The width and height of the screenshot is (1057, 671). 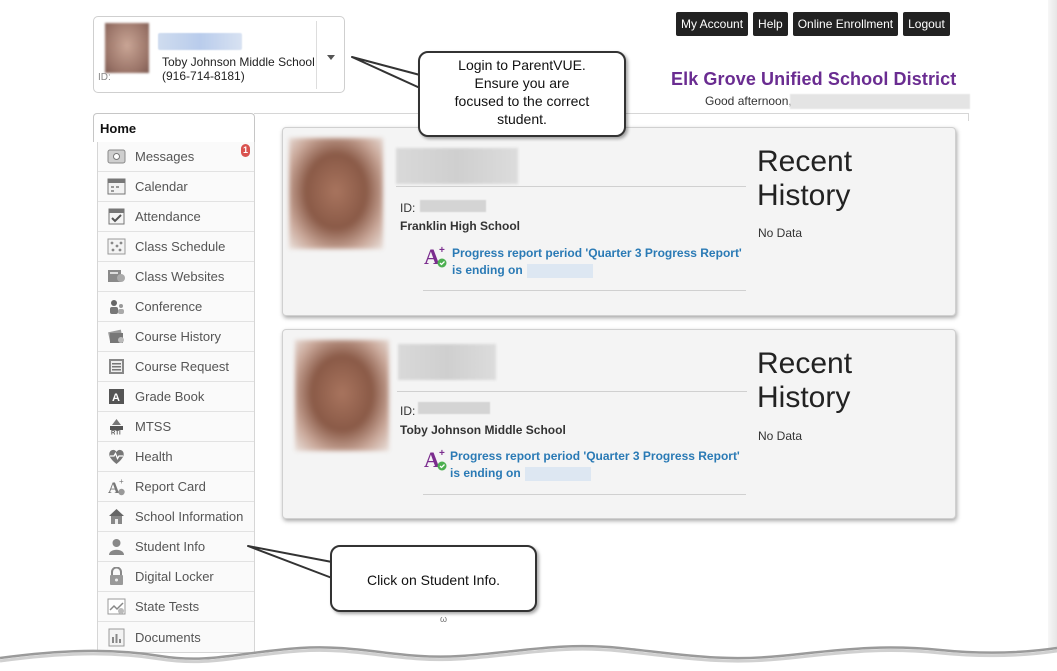 I want to click on torn-paper-edge, so click(x=528, y=657).